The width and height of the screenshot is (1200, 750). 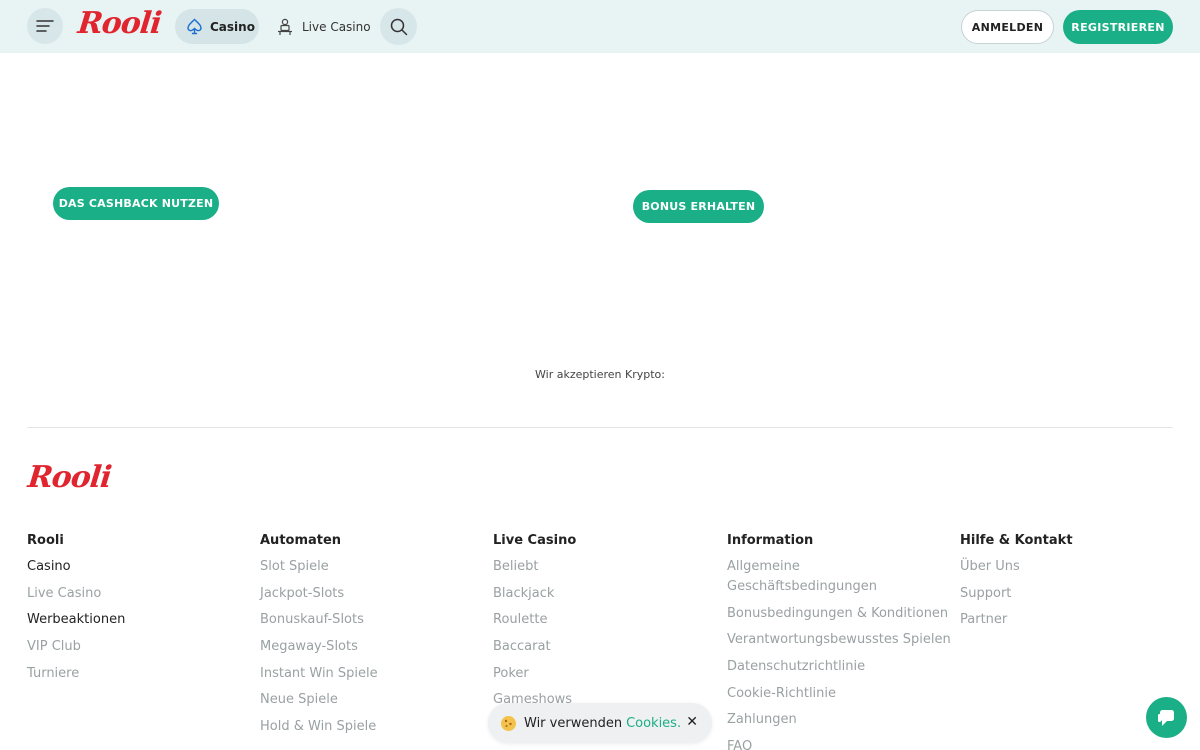 I want to click on cookies-link: Cookies., so click(x=653, y=723).